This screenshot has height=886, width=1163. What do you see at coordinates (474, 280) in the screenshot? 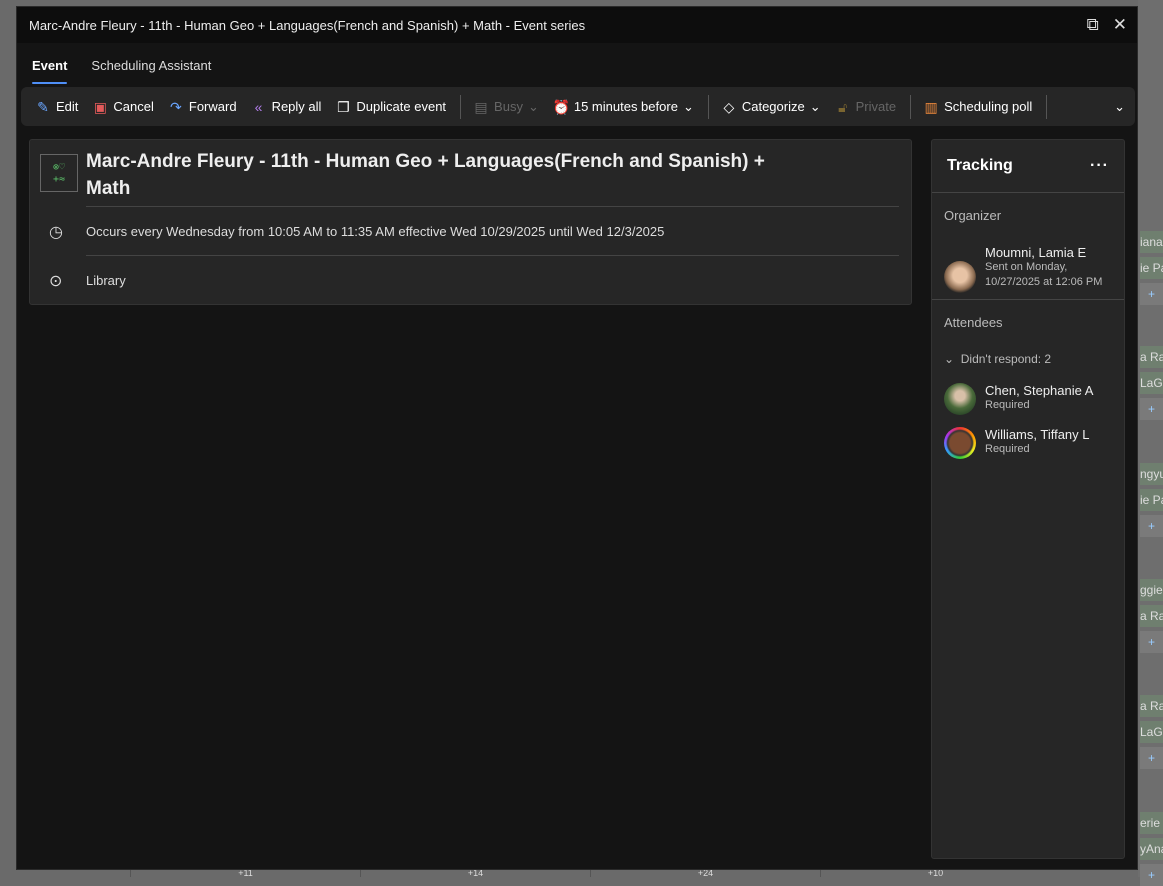
I see `location-row: ⊙ Library` at bounding box center [474, 280].